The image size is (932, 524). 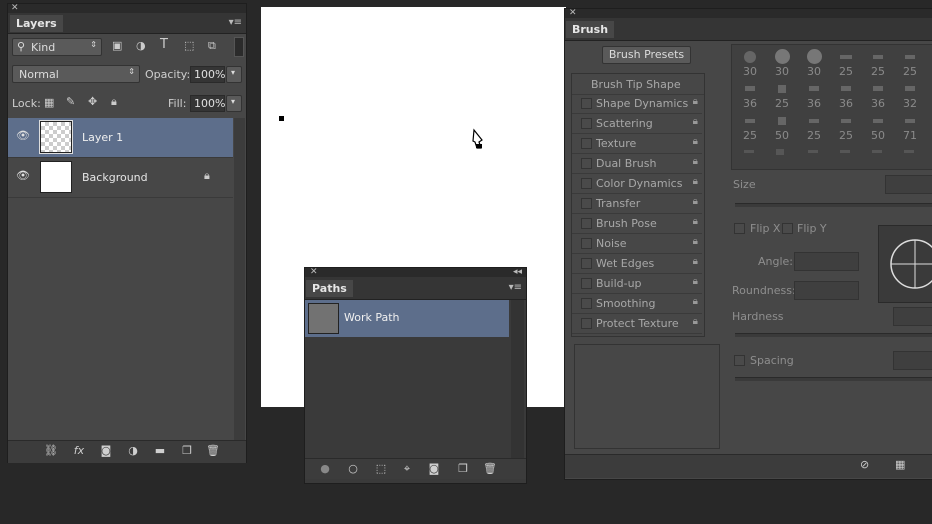 I want to click on new-path-icon: ❐, so click(x=463, y=468).